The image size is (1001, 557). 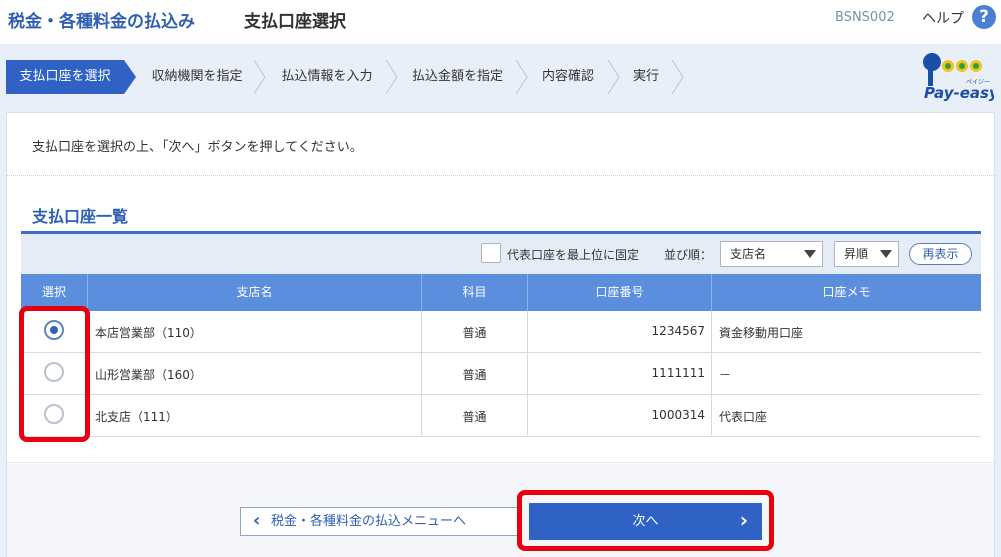 What do you see at coordinates (257, 520) in the screenshot?
I see `chevron-left-icon: ‹` at bounding box center [257, 520].